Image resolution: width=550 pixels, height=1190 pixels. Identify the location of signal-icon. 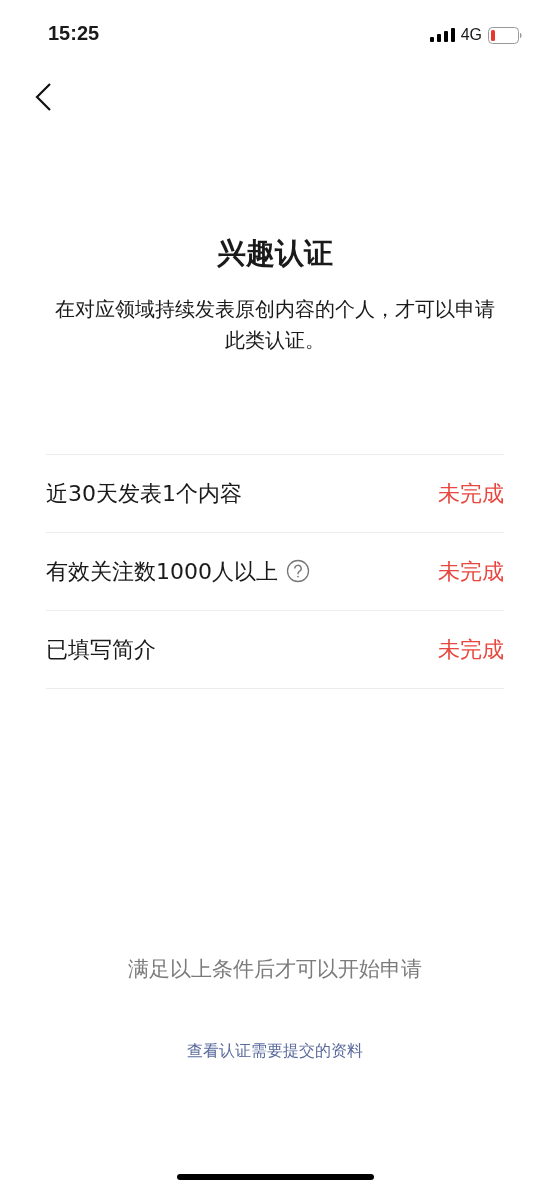
(442, 35).